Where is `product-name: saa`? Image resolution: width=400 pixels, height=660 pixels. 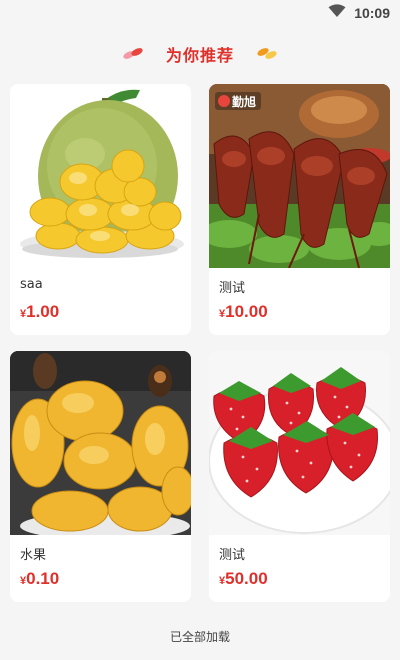
product-name: saa is located at coordinates (31, 284).